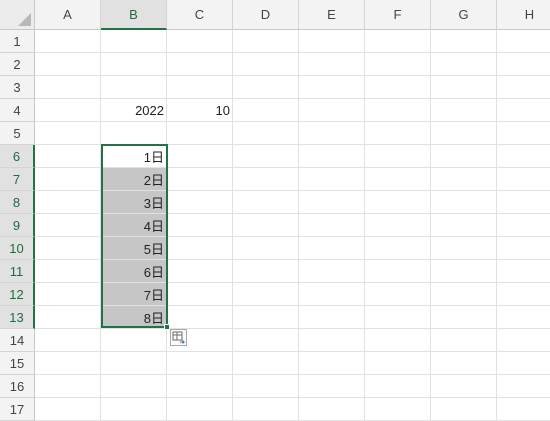 Image resolution: width=550 pixels, height=421 pixels. Describe the element at coordinates (332, 317) in the screenshot. I see `cell-e13` at that location.